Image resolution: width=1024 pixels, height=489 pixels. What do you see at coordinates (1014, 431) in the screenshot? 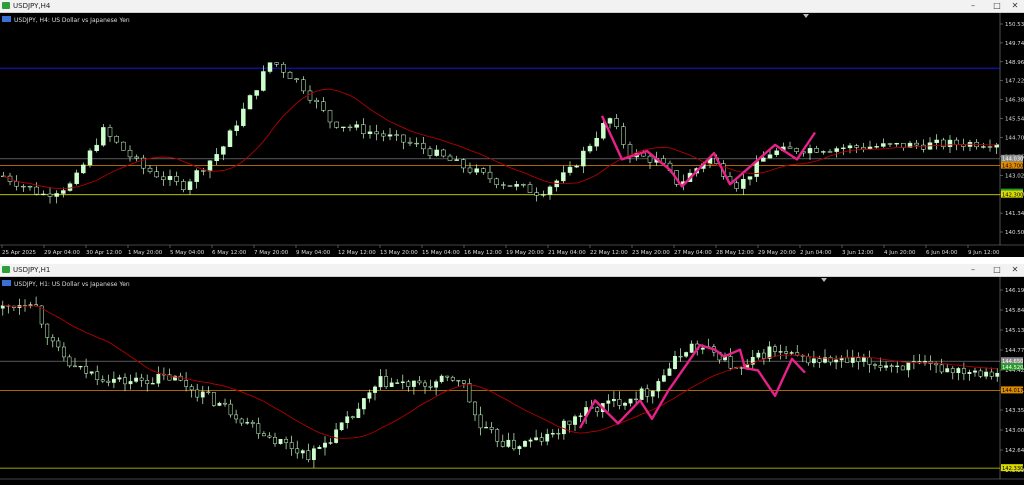
I see `price-tick-label: 143.000` at bounding box center [1014, 431].